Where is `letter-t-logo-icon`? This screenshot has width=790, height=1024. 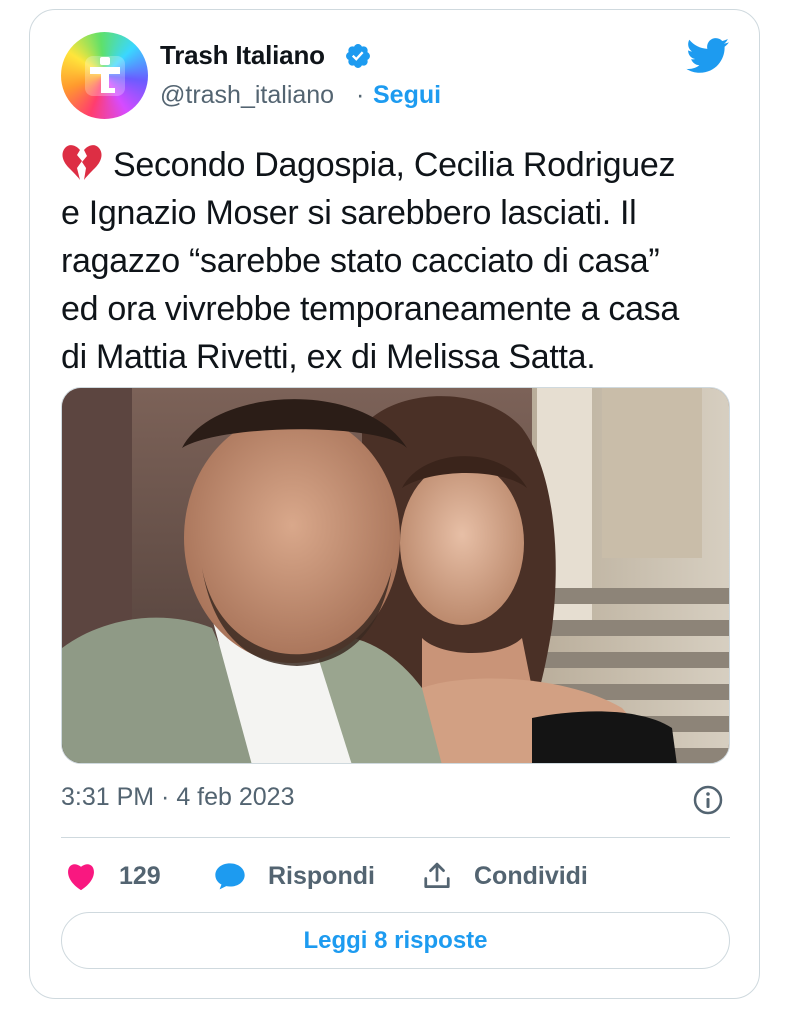
letter-t-logo-icon is located at coordinates (104, 75).